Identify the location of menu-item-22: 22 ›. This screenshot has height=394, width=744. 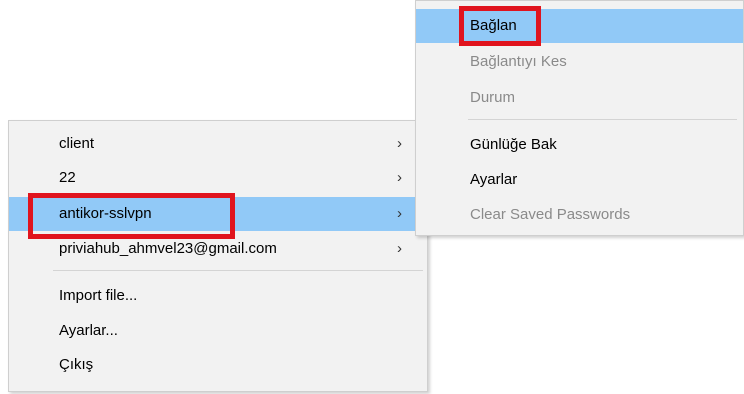
(218, 178).